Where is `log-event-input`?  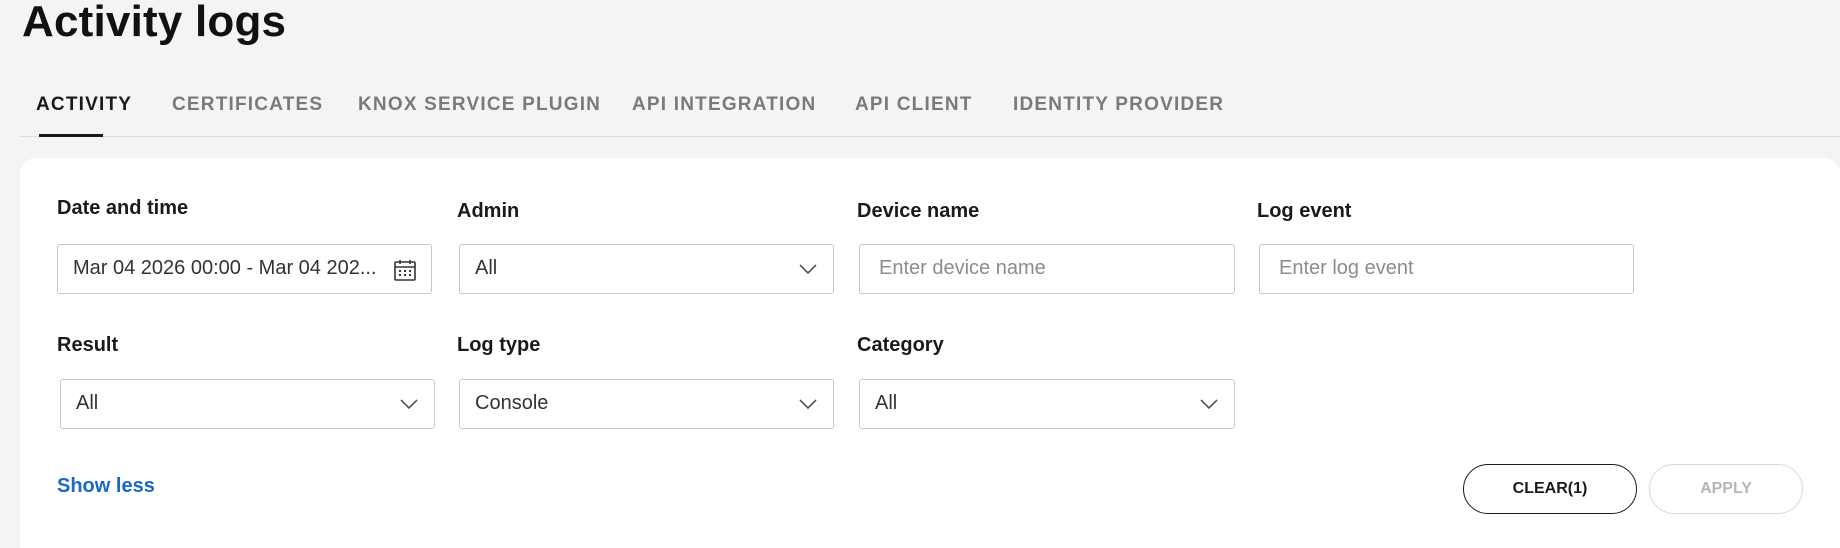
log-event-input is located at coordinates (1449, 268).